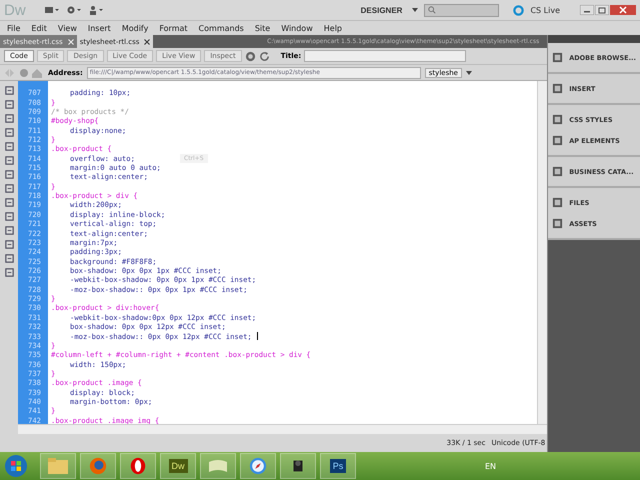  What do you see at coordinates (264, 56) in the screenshot?
I see `refresh-icon` at bounding box center [264, 56].